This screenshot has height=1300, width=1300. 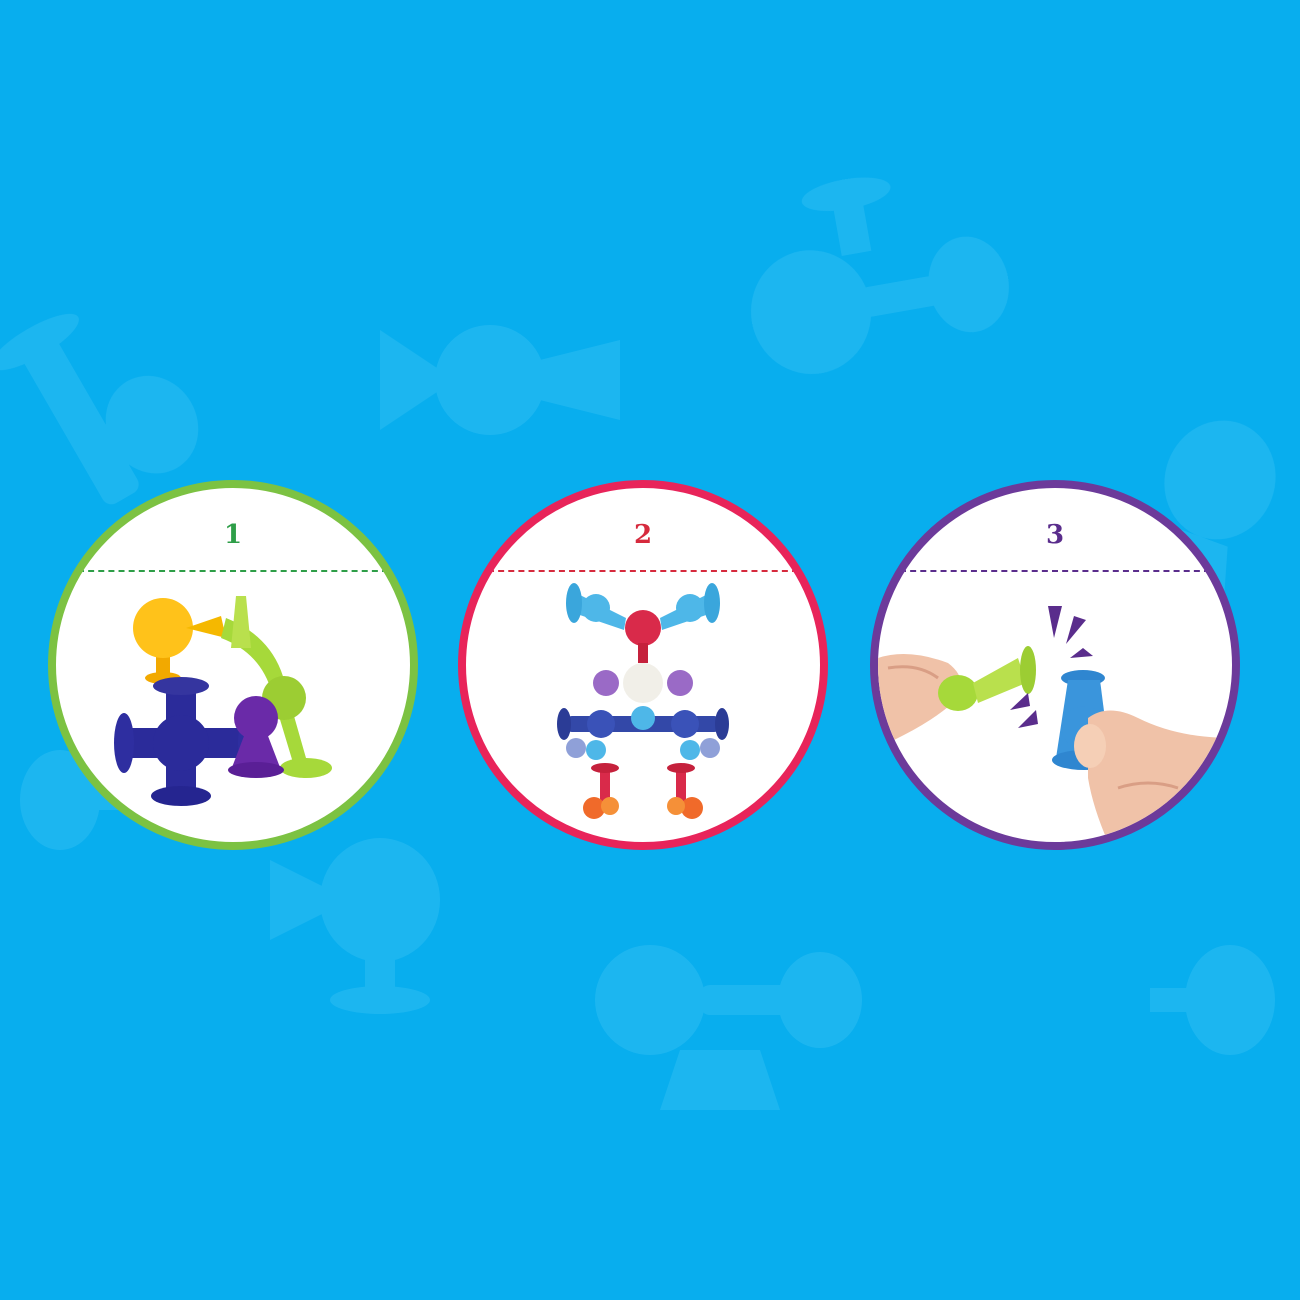 I want to click on step-1-circle: 1, so click(x=233, y=665).